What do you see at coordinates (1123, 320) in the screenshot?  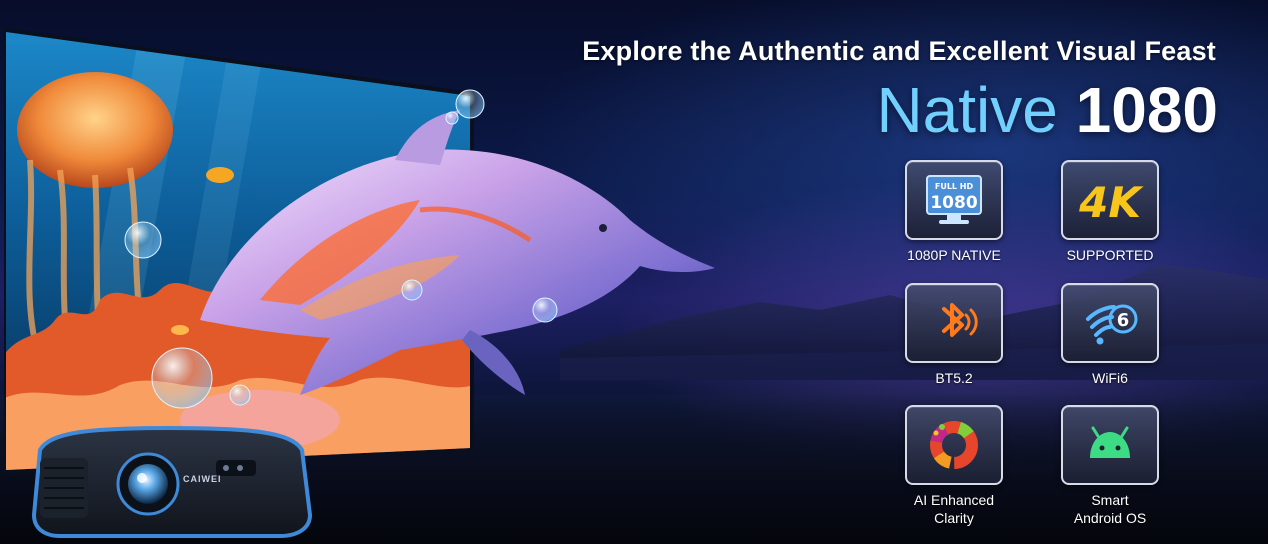 I see `svg-text: 6` at bounding box center [1123, 320].